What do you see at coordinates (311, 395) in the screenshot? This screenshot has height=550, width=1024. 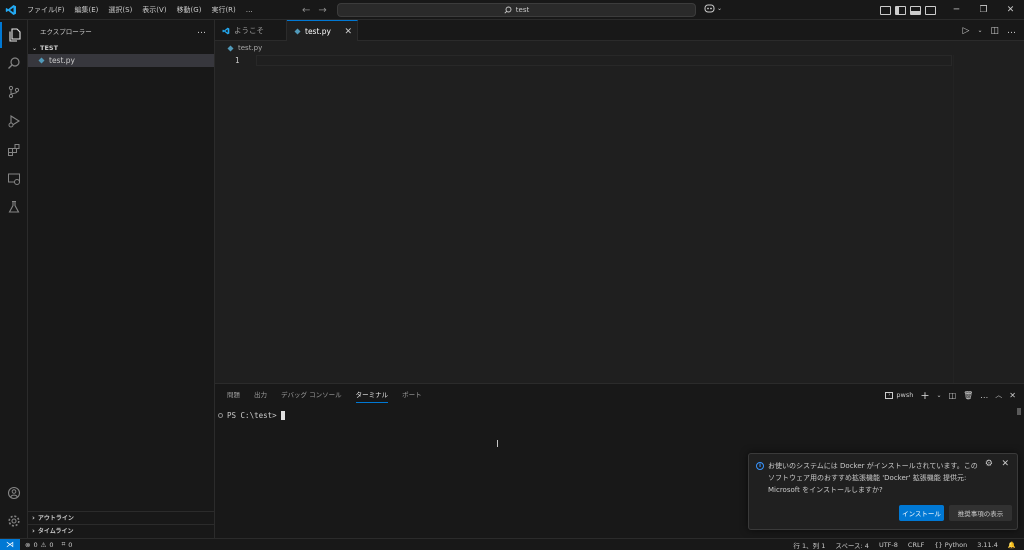 I see `tab-debug-console: デバッグ コンソール` at bounding box center [311, 395].